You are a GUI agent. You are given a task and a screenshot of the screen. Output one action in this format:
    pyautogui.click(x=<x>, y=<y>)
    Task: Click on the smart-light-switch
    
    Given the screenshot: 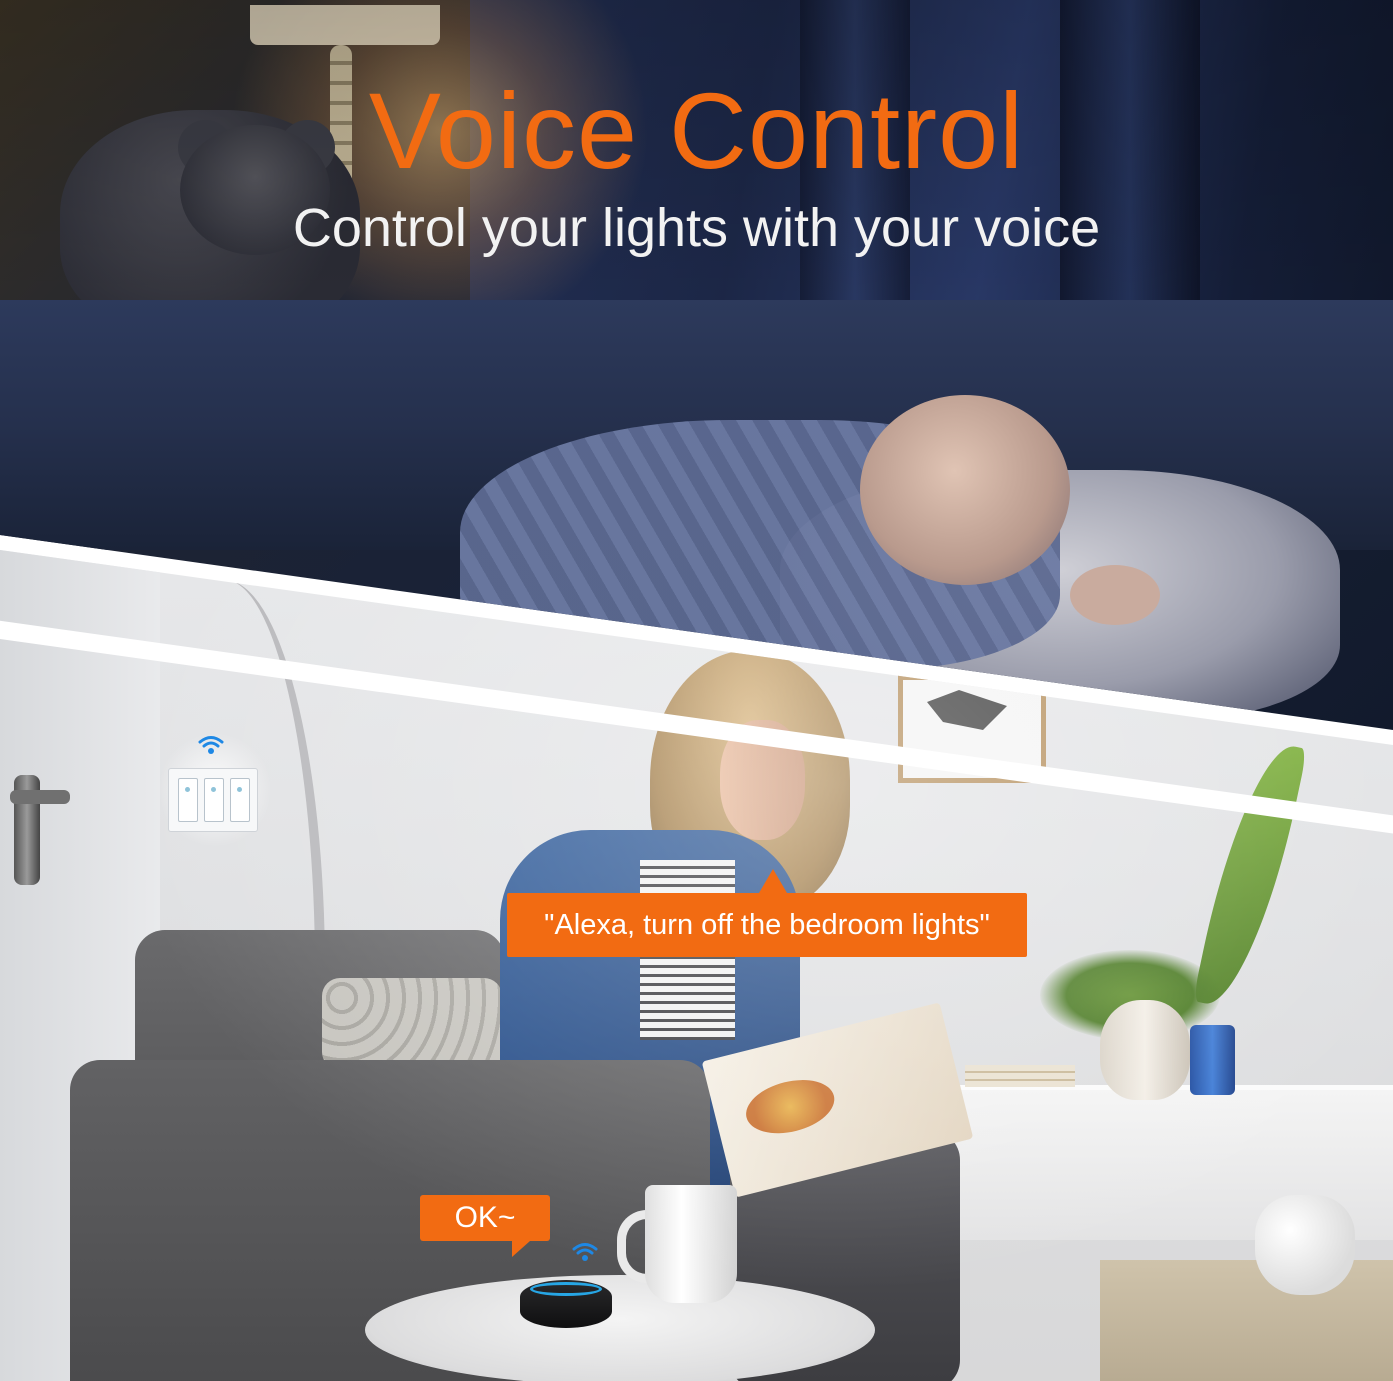 What is the action you would take?
    pyautogui.click(x=213, y=800)
    